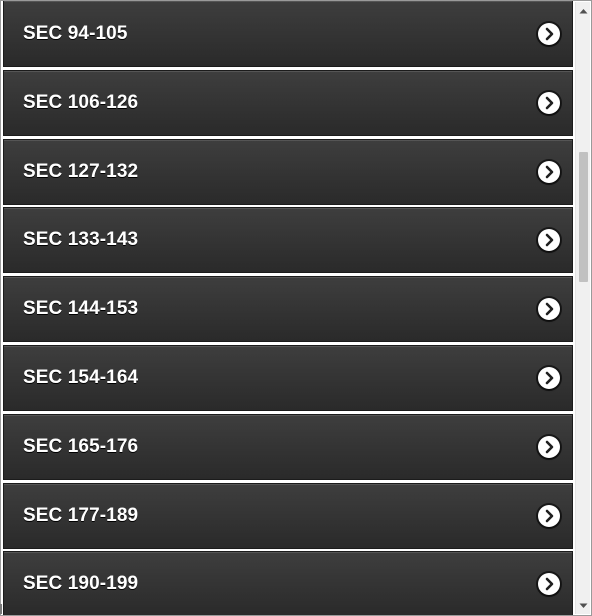 This screenshot has height=616, width=592. What do you see at coordinates (81, 309) in the screenshot?
I see `list-item-label: SEC 144-153` at bounding box center [81, 309].